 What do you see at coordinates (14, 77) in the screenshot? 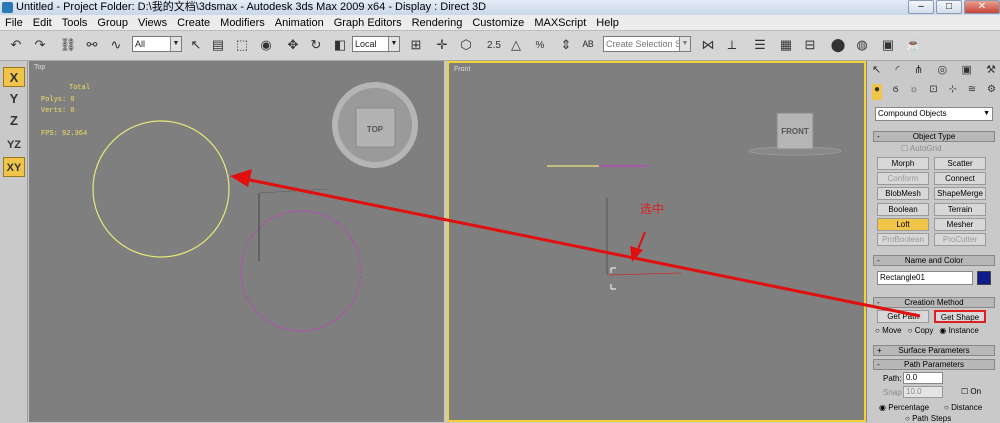
I see `constraint-x-button: X` at bounding box center [14, 77].